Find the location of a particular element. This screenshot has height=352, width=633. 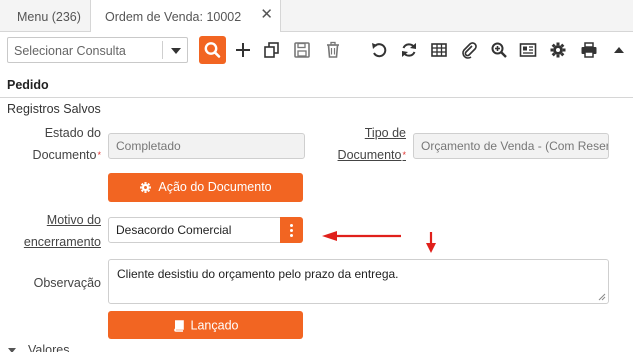

annotation-arrows is located at coordinates (379, 242).